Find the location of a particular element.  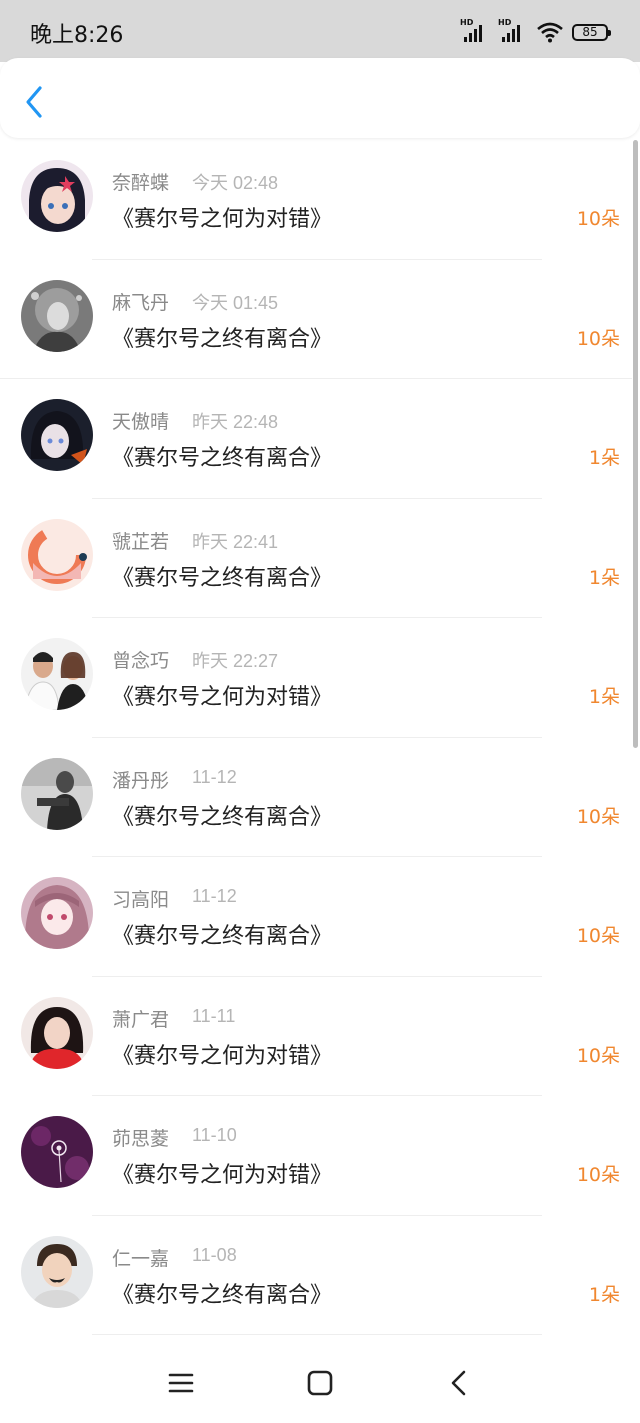

sender-name: 麻飞丹 is located at coordinates (141, 302).